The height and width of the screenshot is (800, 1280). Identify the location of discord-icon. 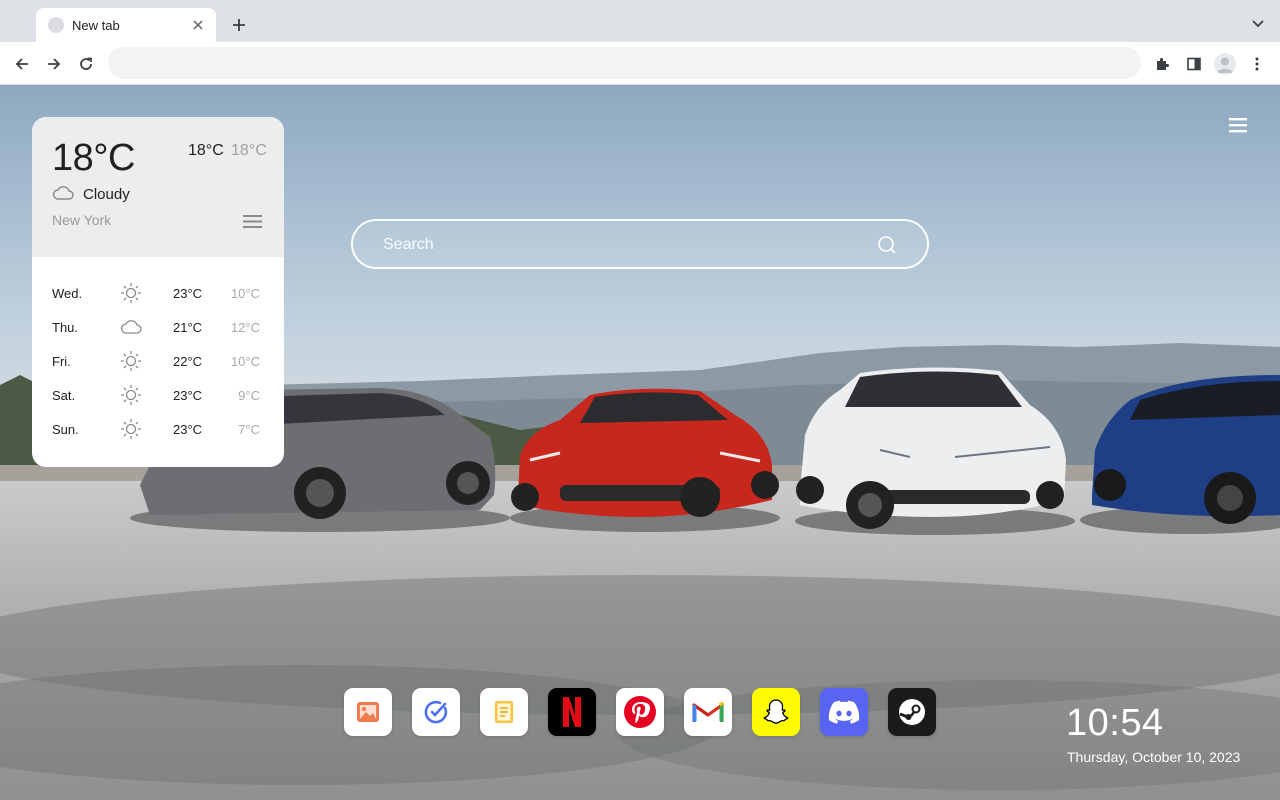
(844, 712).